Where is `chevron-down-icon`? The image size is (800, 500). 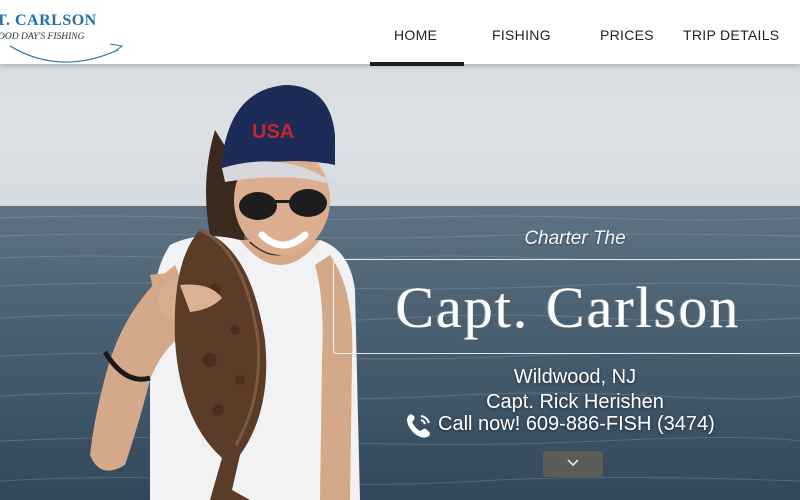
chevron-down-icon is located at coordinates (573, 463).